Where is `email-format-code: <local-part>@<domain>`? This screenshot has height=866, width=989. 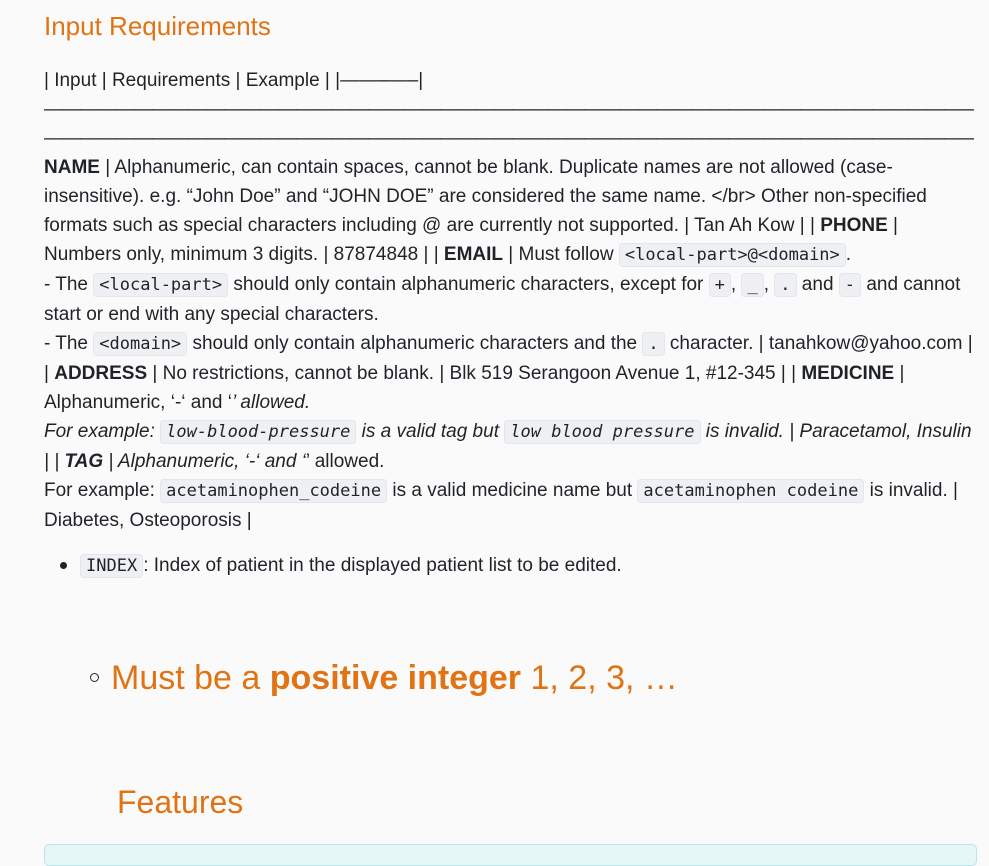 email-format-code: <local-part>@<domain> is located at coordinates (732, 255).